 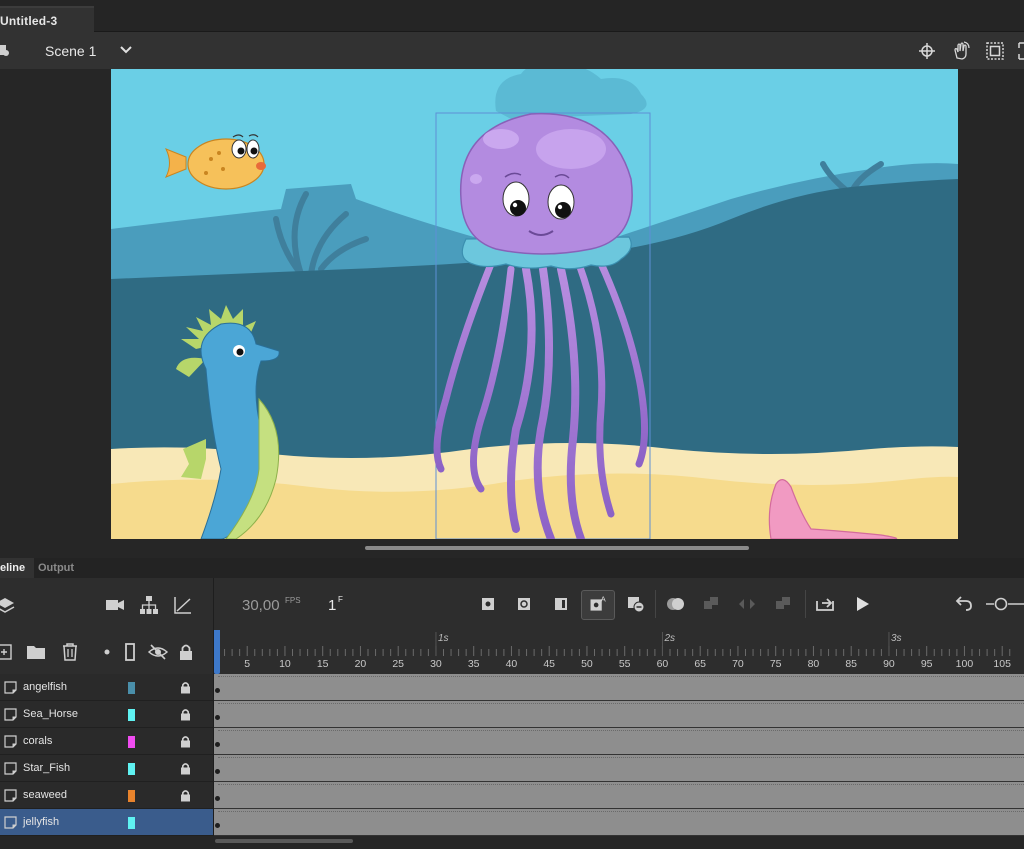 I want to click on layer-row-corals: corals, so click(x=512, y=741).